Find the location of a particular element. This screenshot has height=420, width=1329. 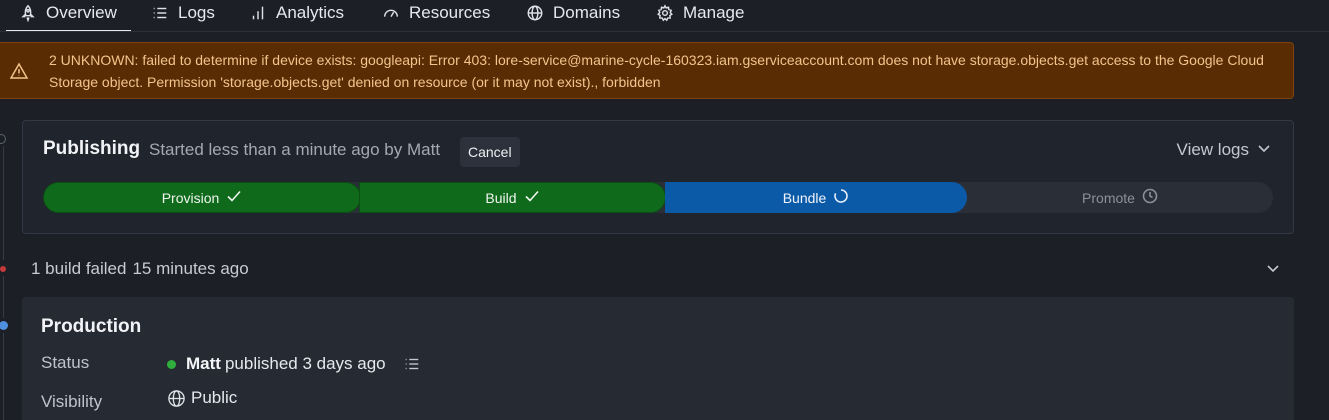

timeline-node-failed is located at coordinates (3, 269).